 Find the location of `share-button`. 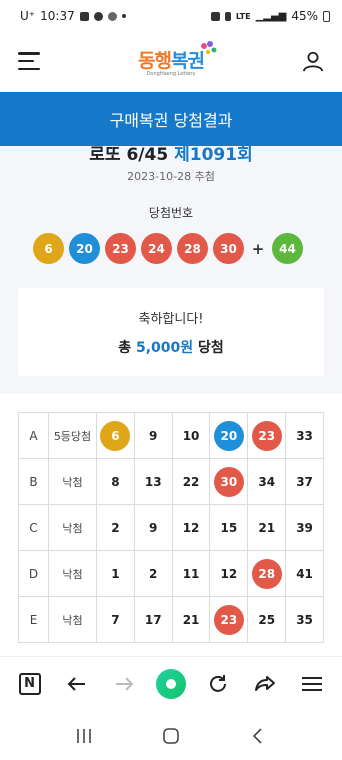

share-button is located at coordinates (265, 684).